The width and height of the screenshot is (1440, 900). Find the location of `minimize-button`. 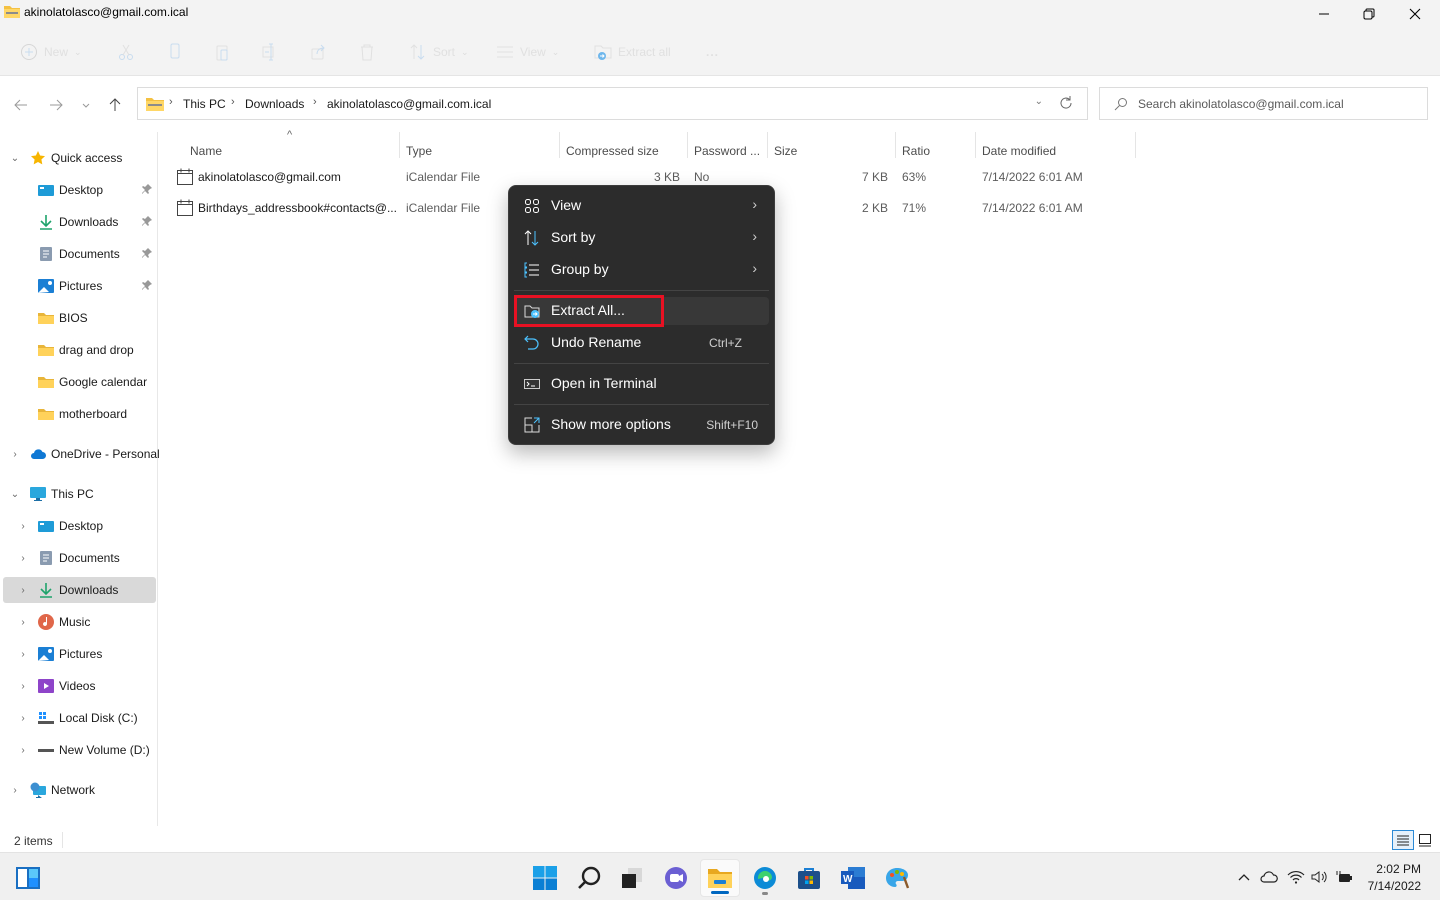

minimize-button is located at coordinates (1324, 14).